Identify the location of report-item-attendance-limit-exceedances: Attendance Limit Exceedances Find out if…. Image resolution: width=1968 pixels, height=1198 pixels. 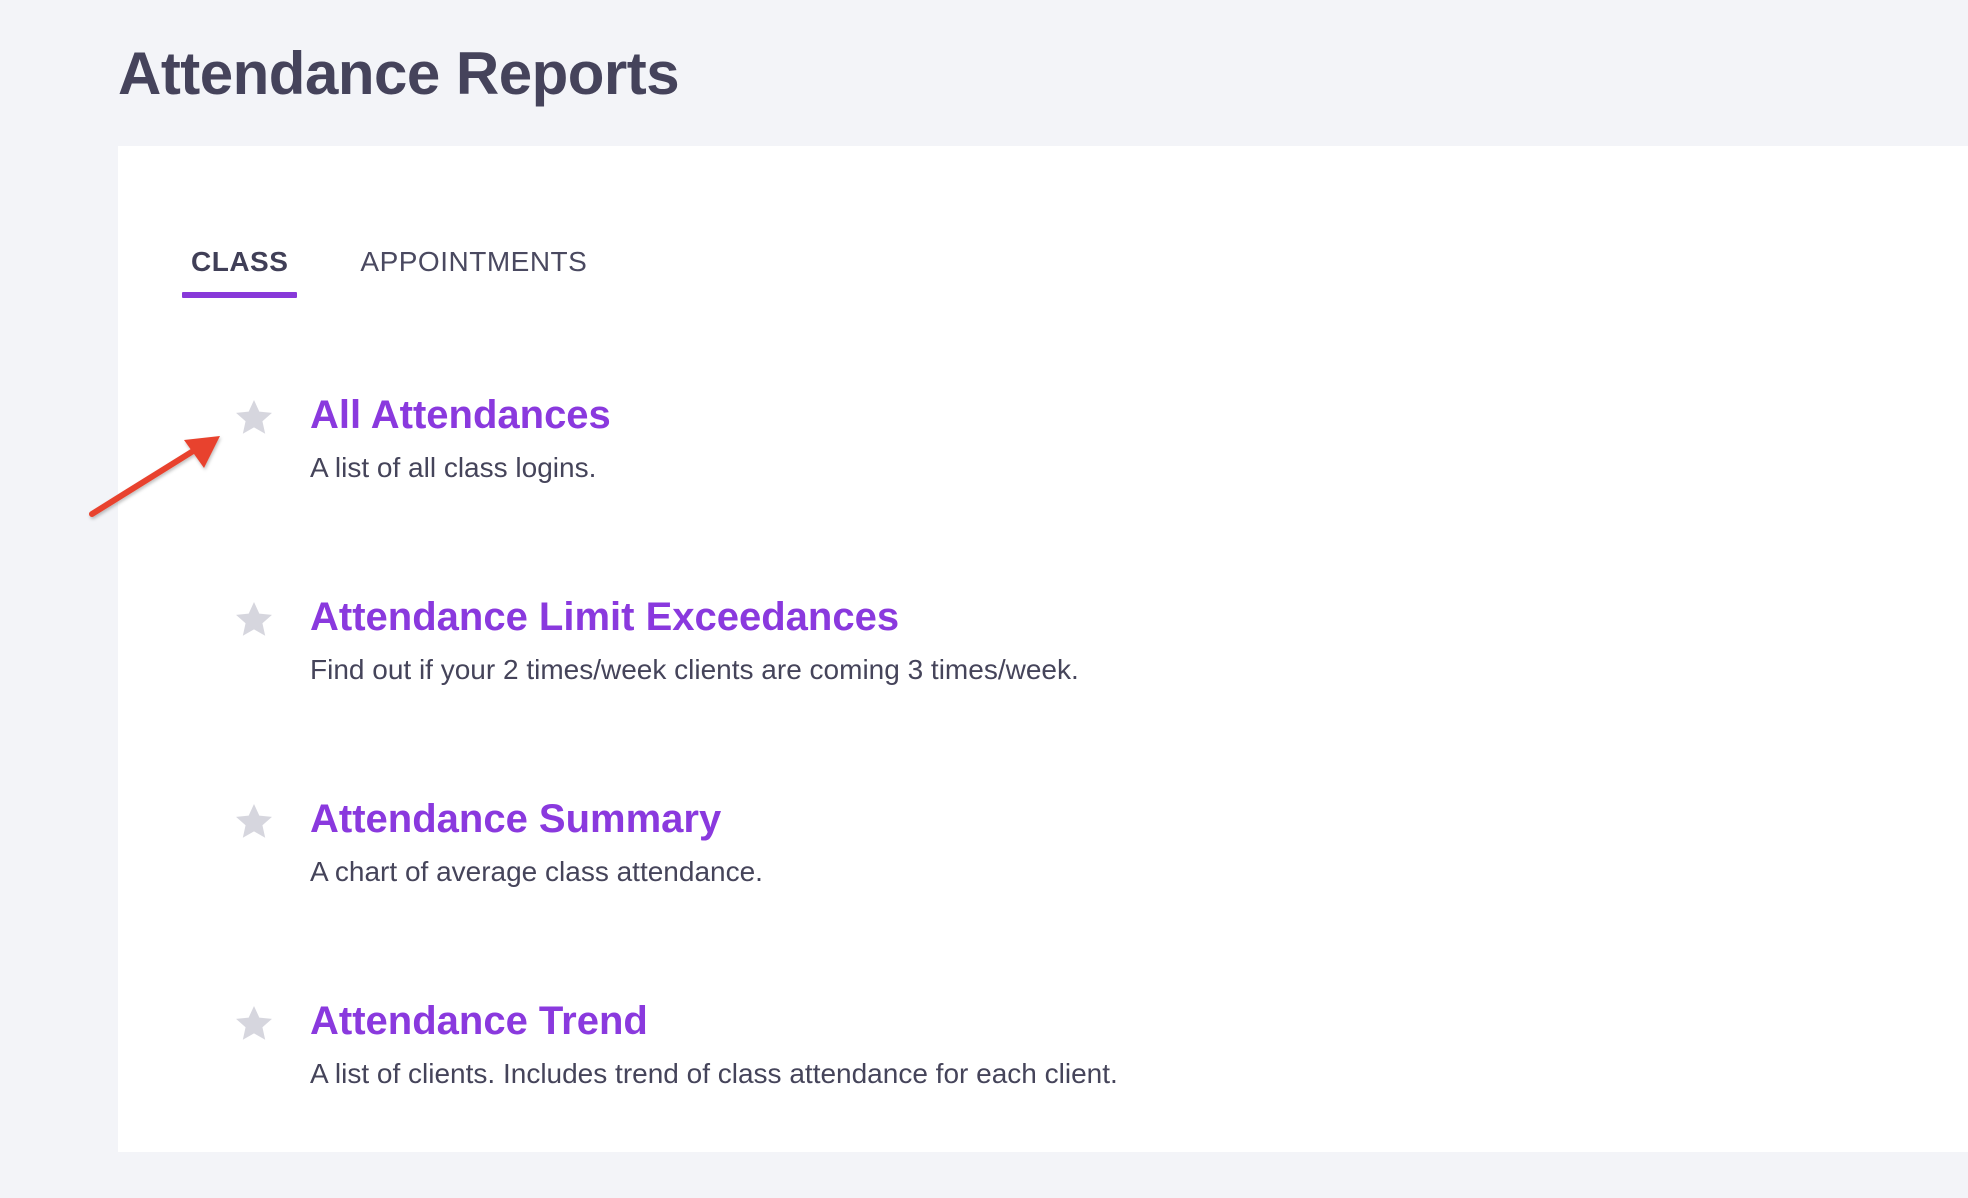
(1032, 693).